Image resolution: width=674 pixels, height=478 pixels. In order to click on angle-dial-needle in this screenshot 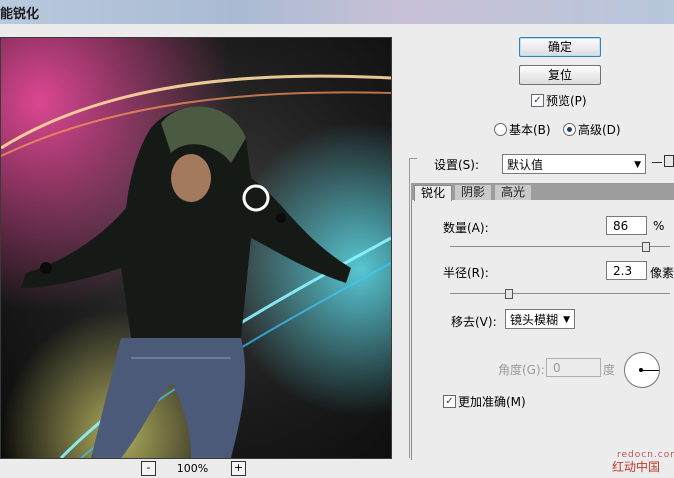, I will do `click(650, 370)`.